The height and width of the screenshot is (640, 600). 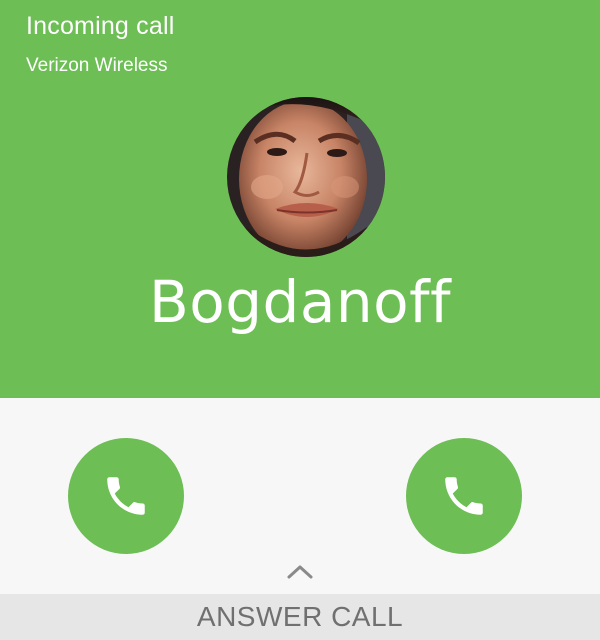 I want to click on caller-avatar, so click(x=306, y=177).